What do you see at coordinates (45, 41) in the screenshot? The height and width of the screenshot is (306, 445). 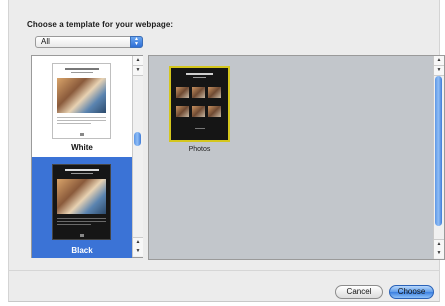 I see `category-select-value: All` at bounding box center [45, 41].